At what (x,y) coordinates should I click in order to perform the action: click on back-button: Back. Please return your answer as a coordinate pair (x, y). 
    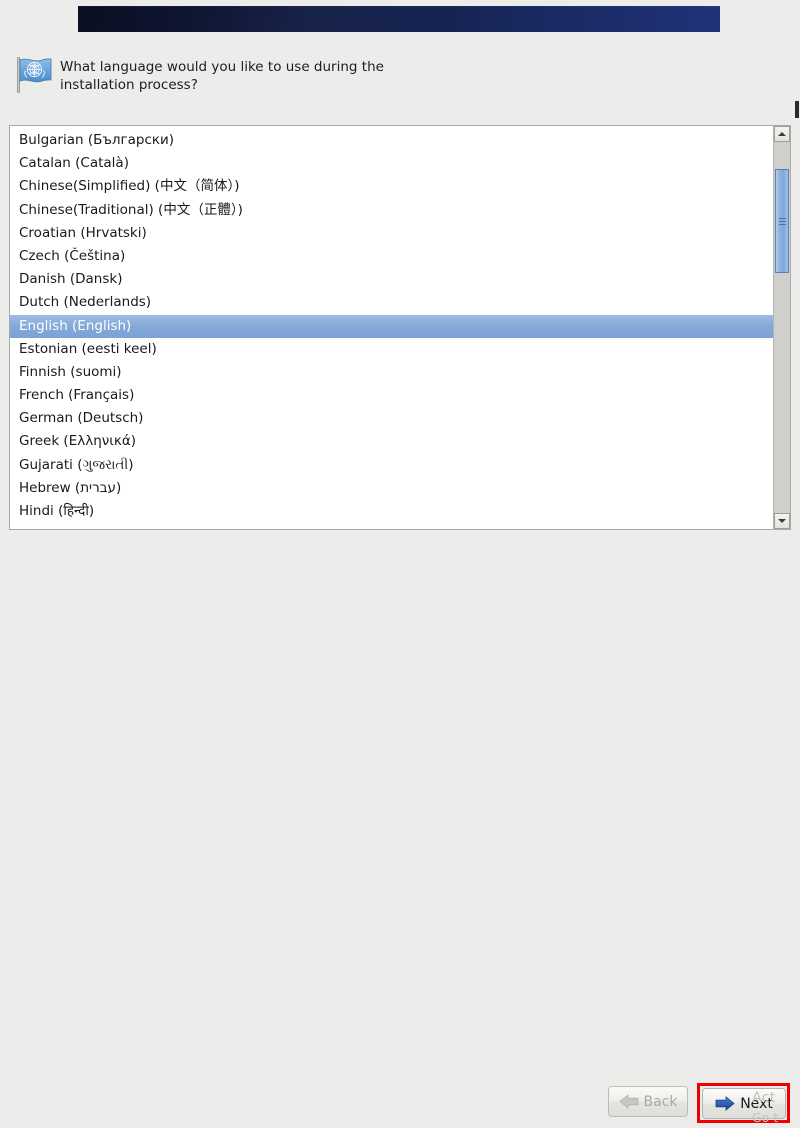
    Looking at the image, I should click on (648, 1101).